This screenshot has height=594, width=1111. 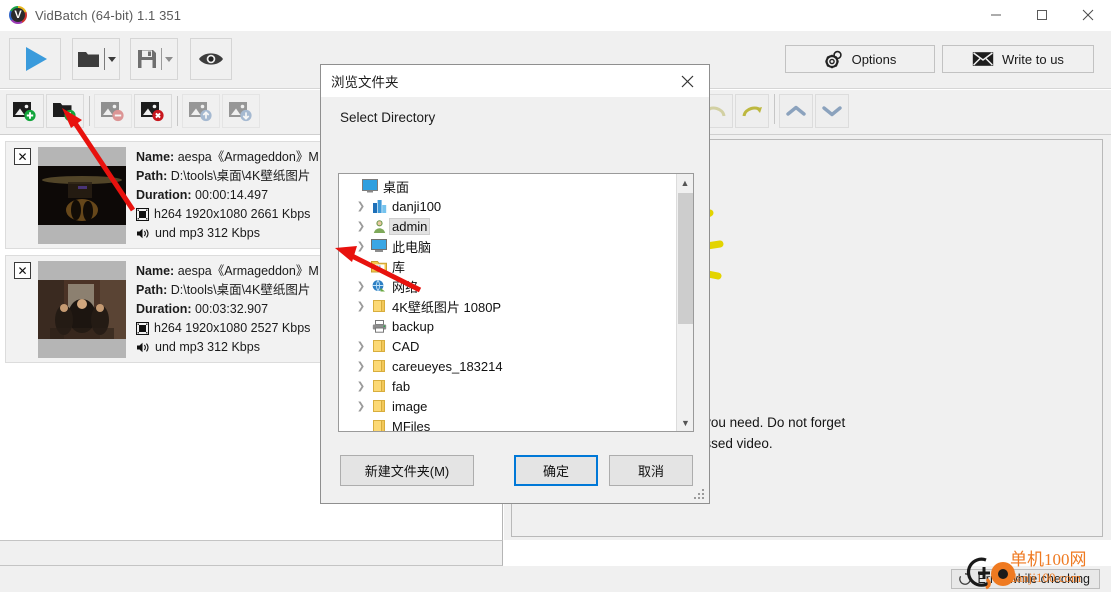 I want to click on window-controls, so click(x=1042, y=15).